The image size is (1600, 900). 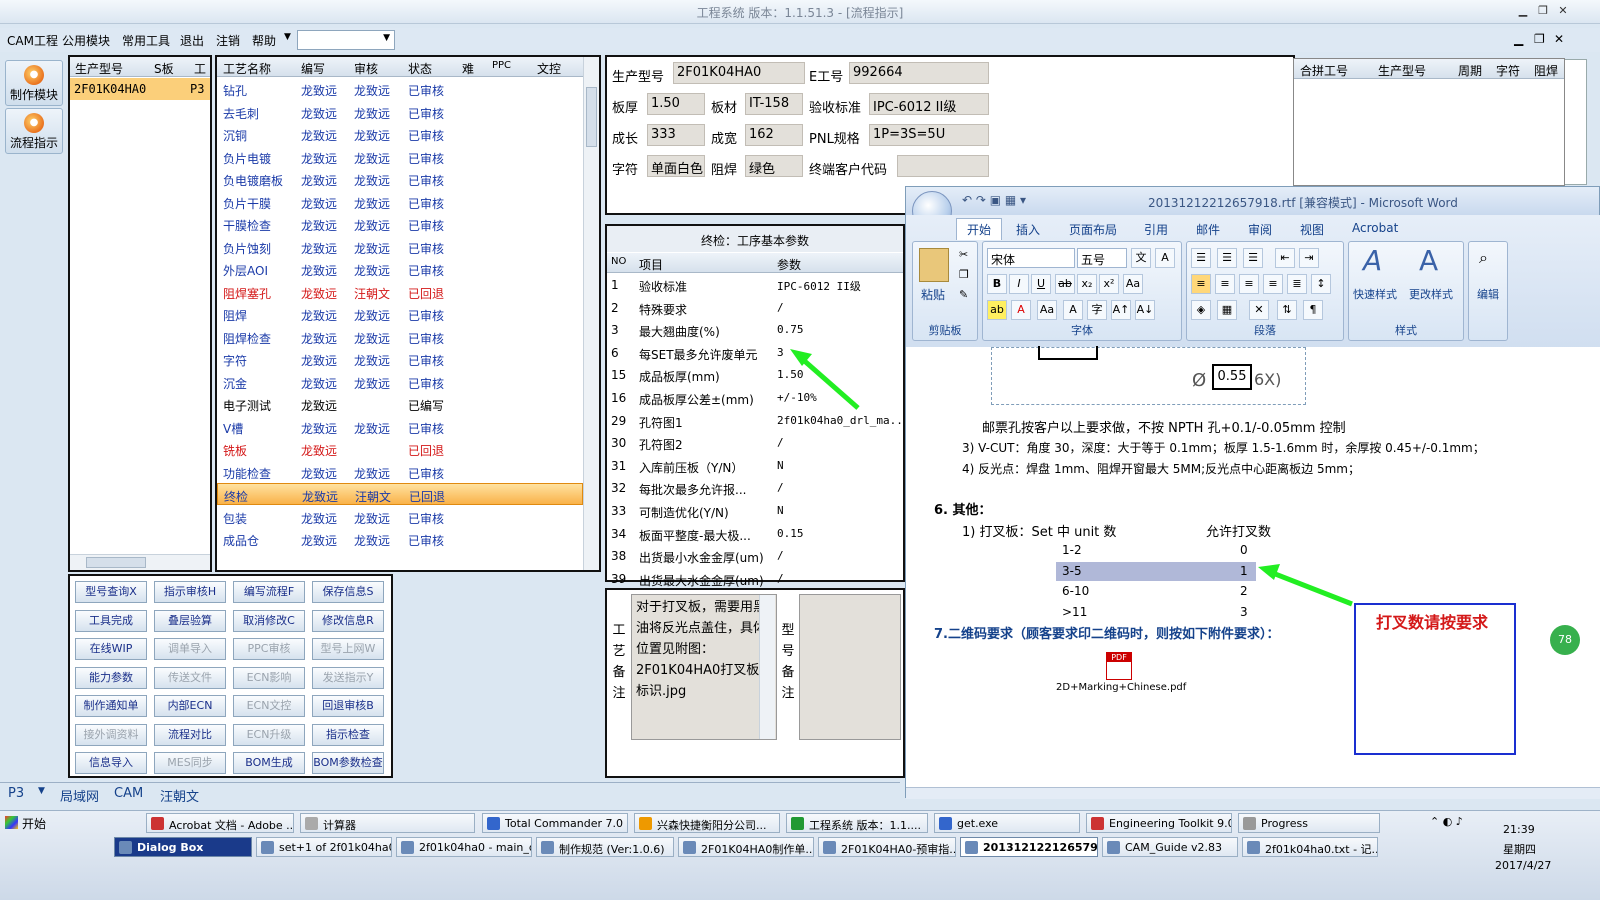 What do you see at coordinates (180, 797) in the screenshot?
I see `status-user: 汪朝文` at bounding box center [180, 797].